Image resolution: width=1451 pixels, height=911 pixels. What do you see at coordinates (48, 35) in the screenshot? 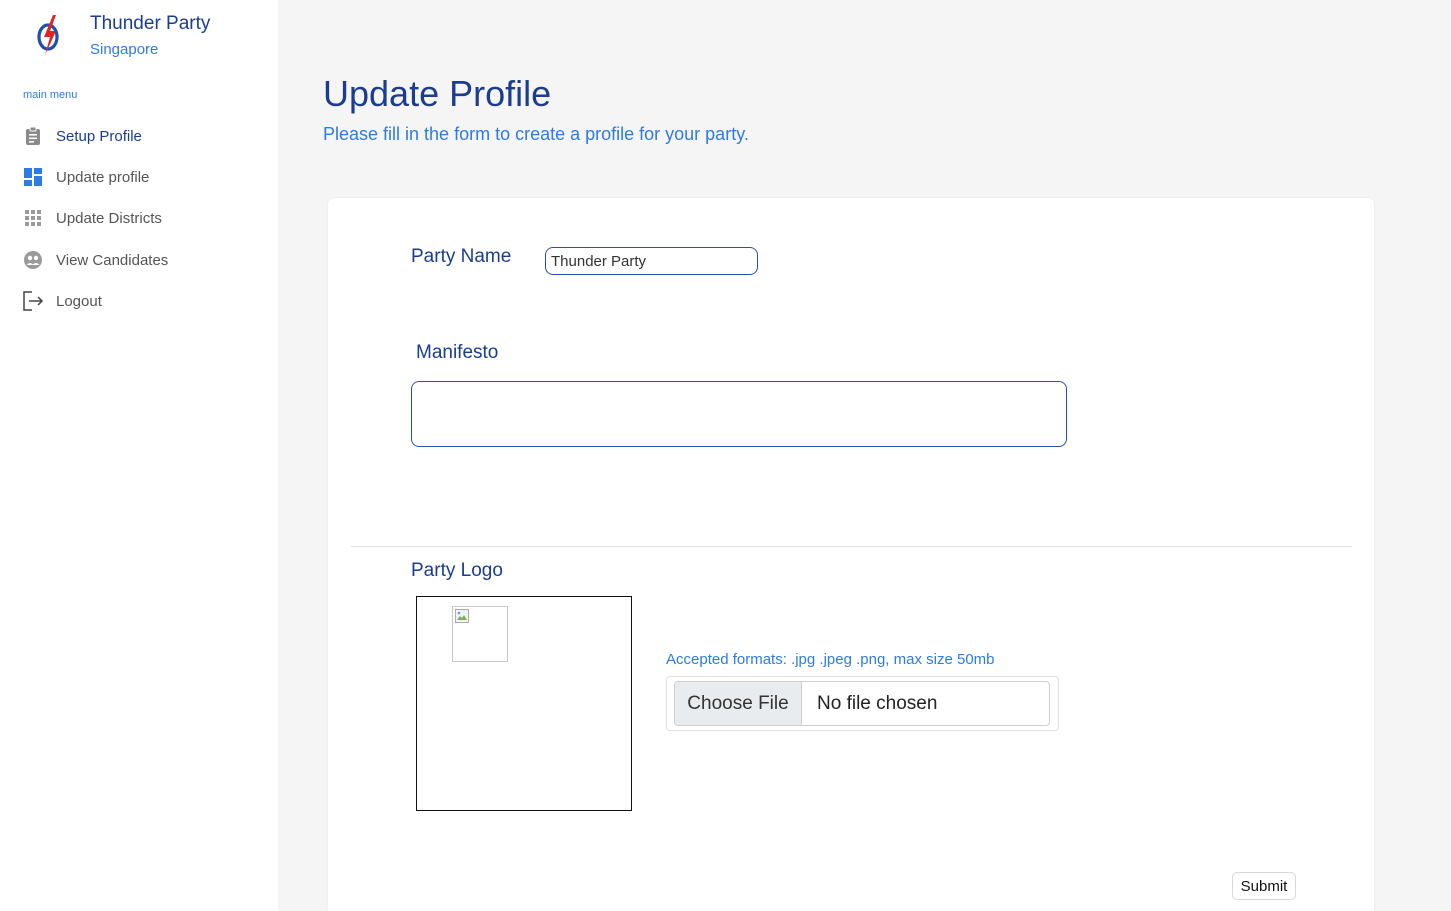
I see `lightning-bolt-logo-icon` at bounding box center [48, 35].